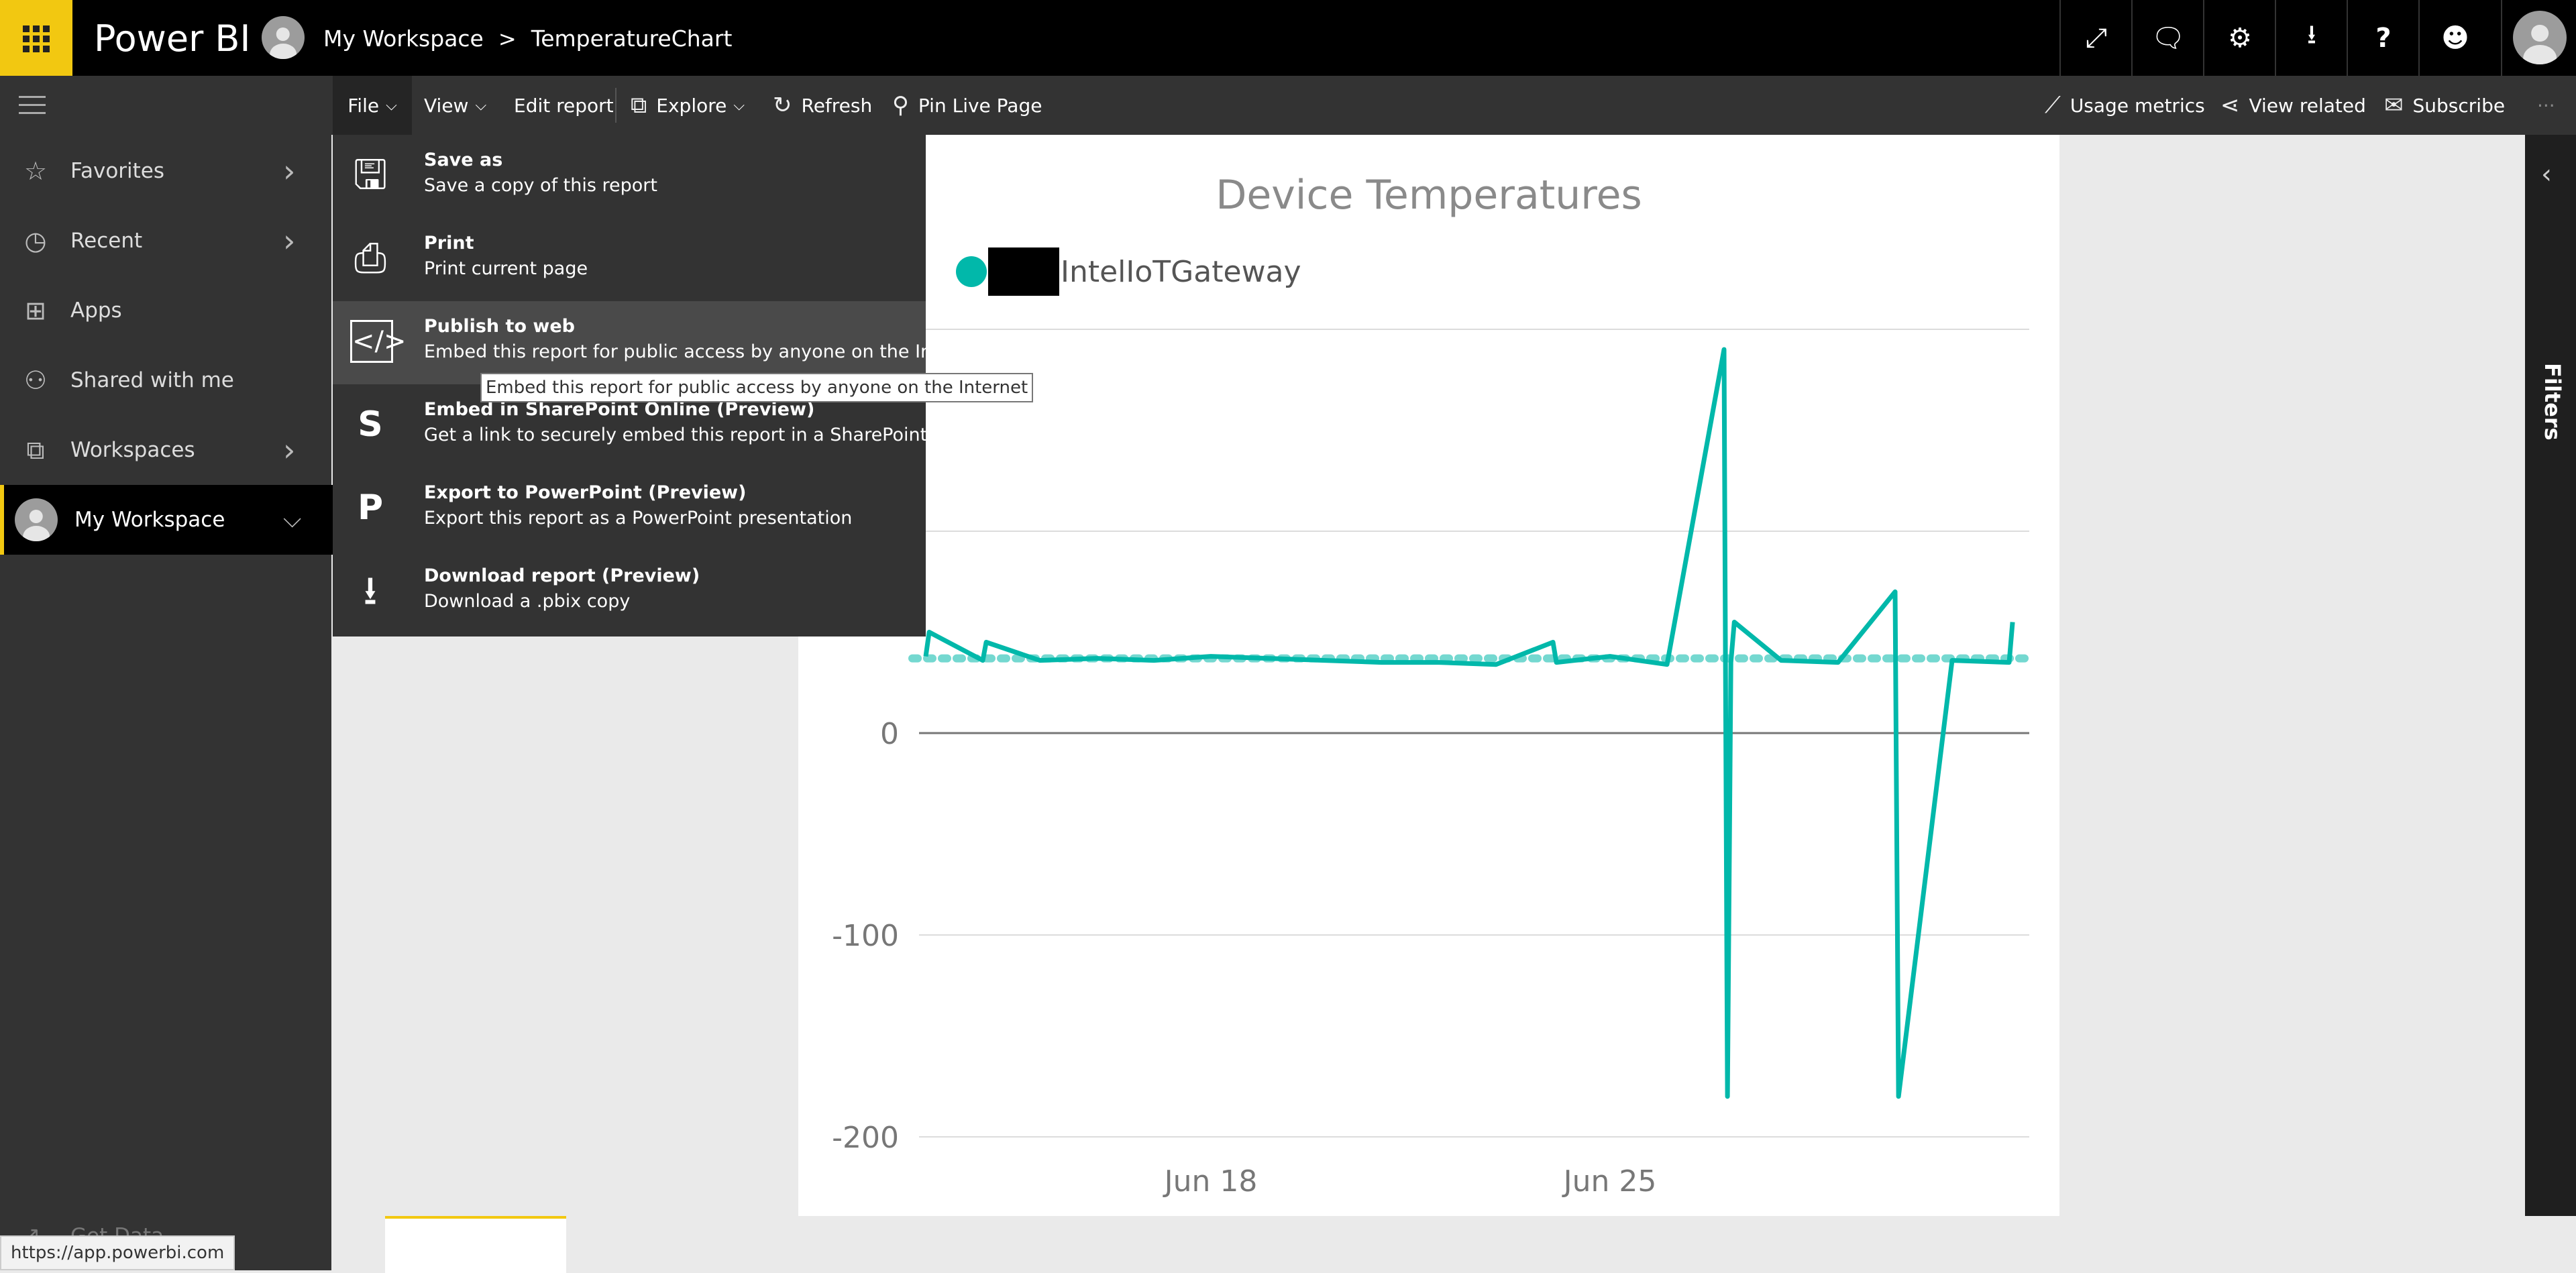  Describe the element at coordinates (639, 106) in the screenshot. I see `explore-icon: ⧉` at that location.